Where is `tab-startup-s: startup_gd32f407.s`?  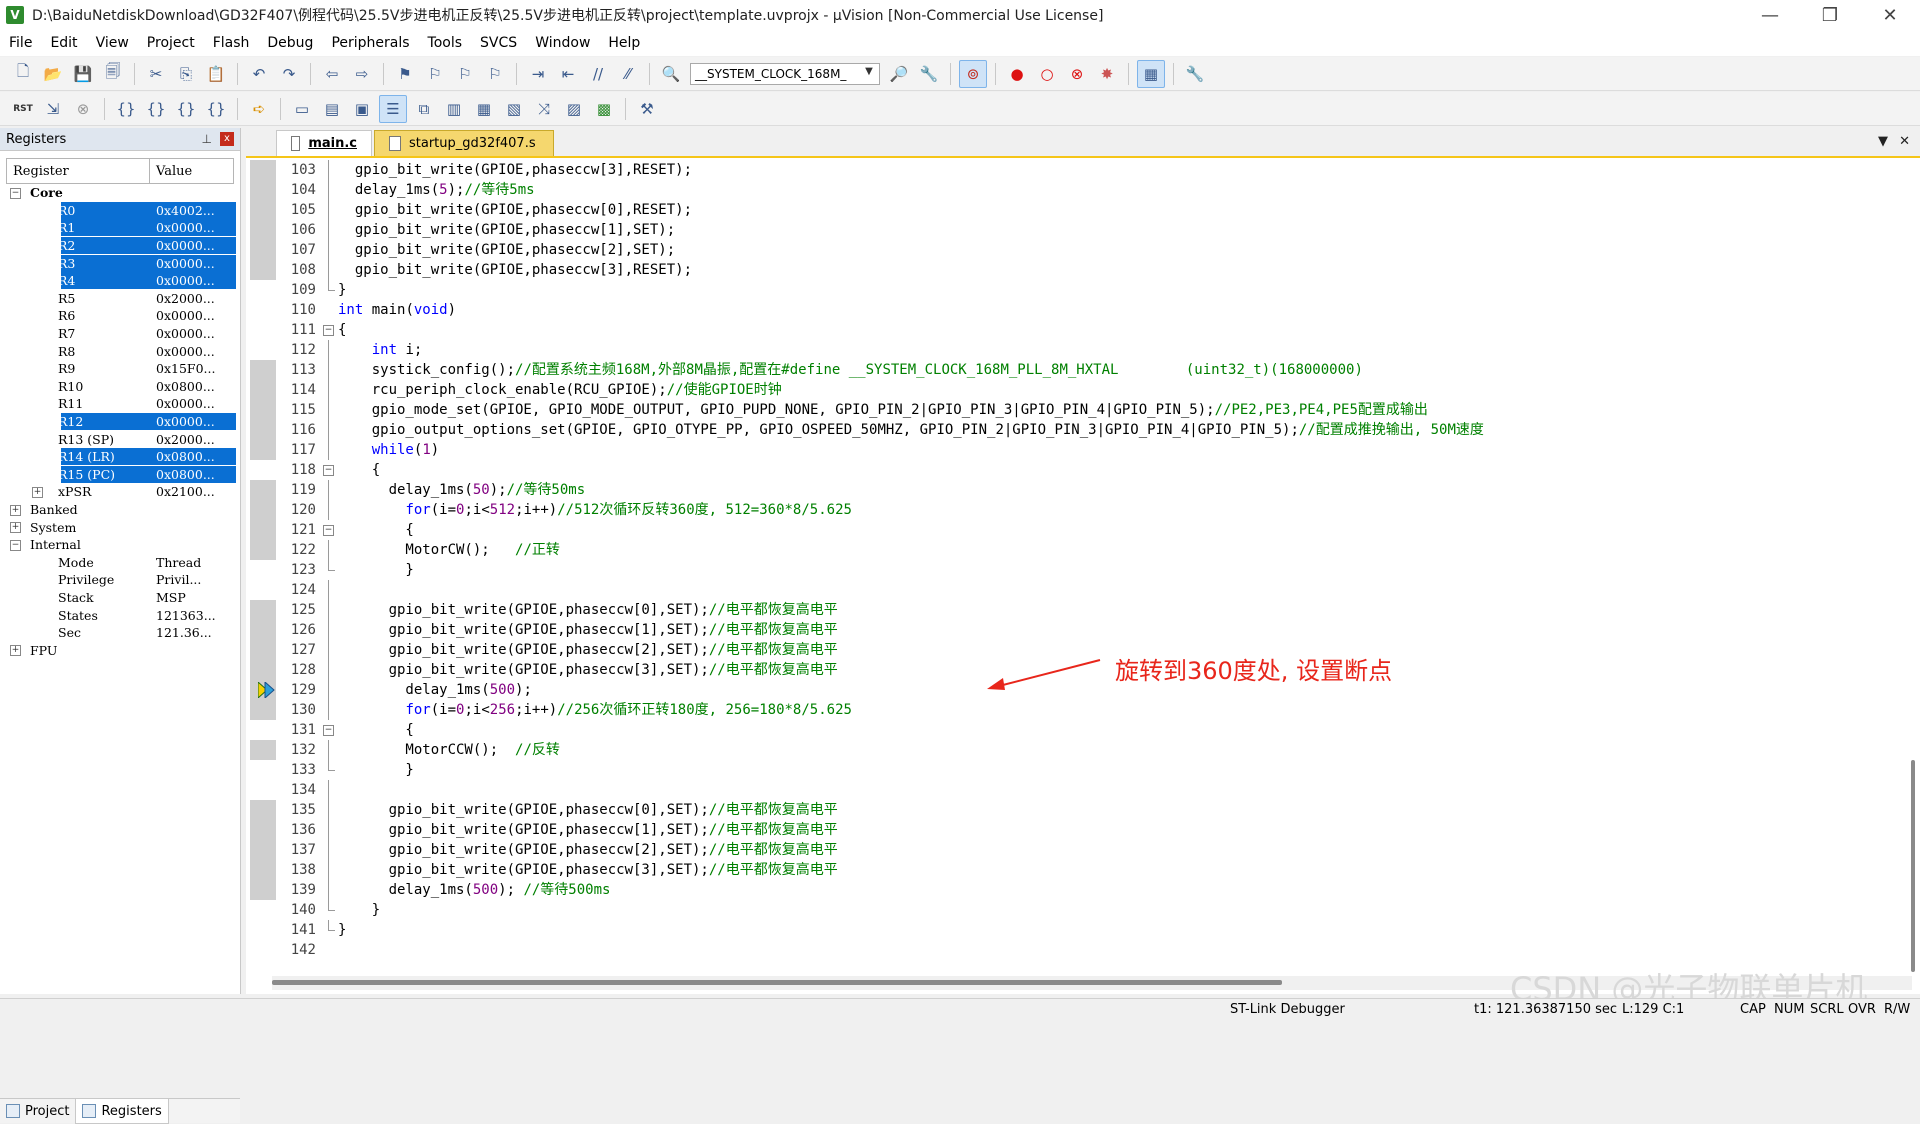
tab-startup-s: startup_gd32f407.s is located at coordinates (464, 143).